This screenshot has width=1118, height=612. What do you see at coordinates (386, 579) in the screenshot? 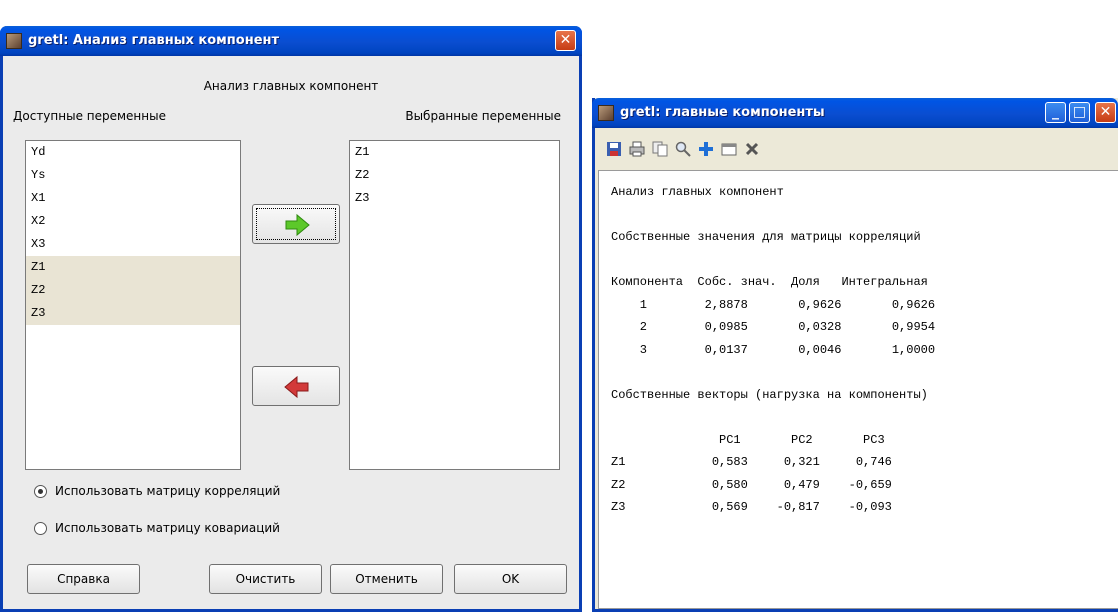
I see `cancel-button: Отменить` at bounding box center [386, 579].